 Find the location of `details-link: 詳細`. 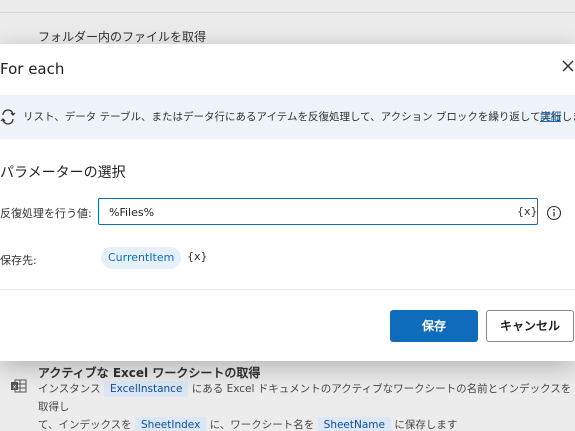

details-link: 詳細 is located at coordinates (550, 116).